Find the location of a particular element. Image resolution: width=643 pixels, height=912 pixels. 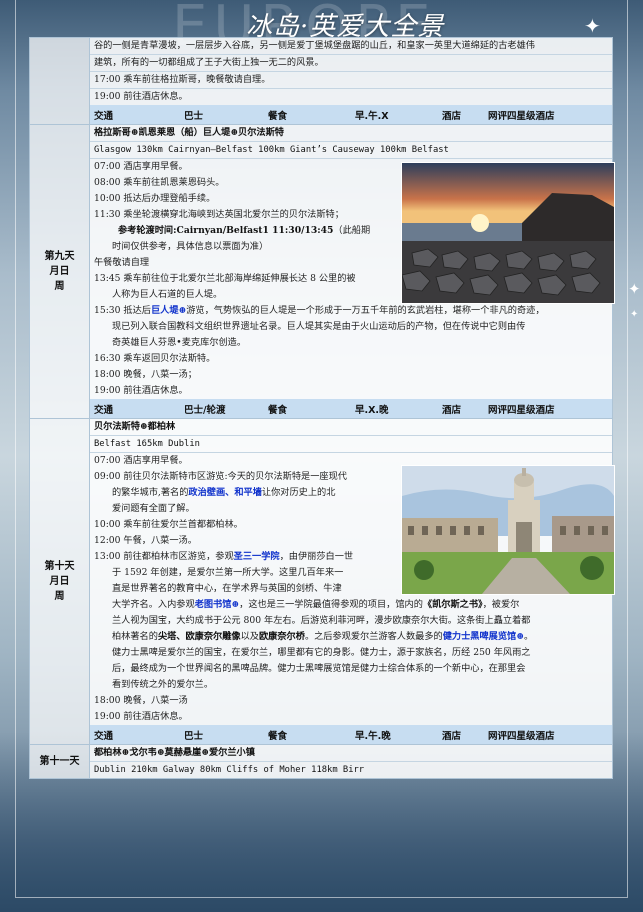

meal-value: 早.X.晚 is located at coordinates (372, 410).